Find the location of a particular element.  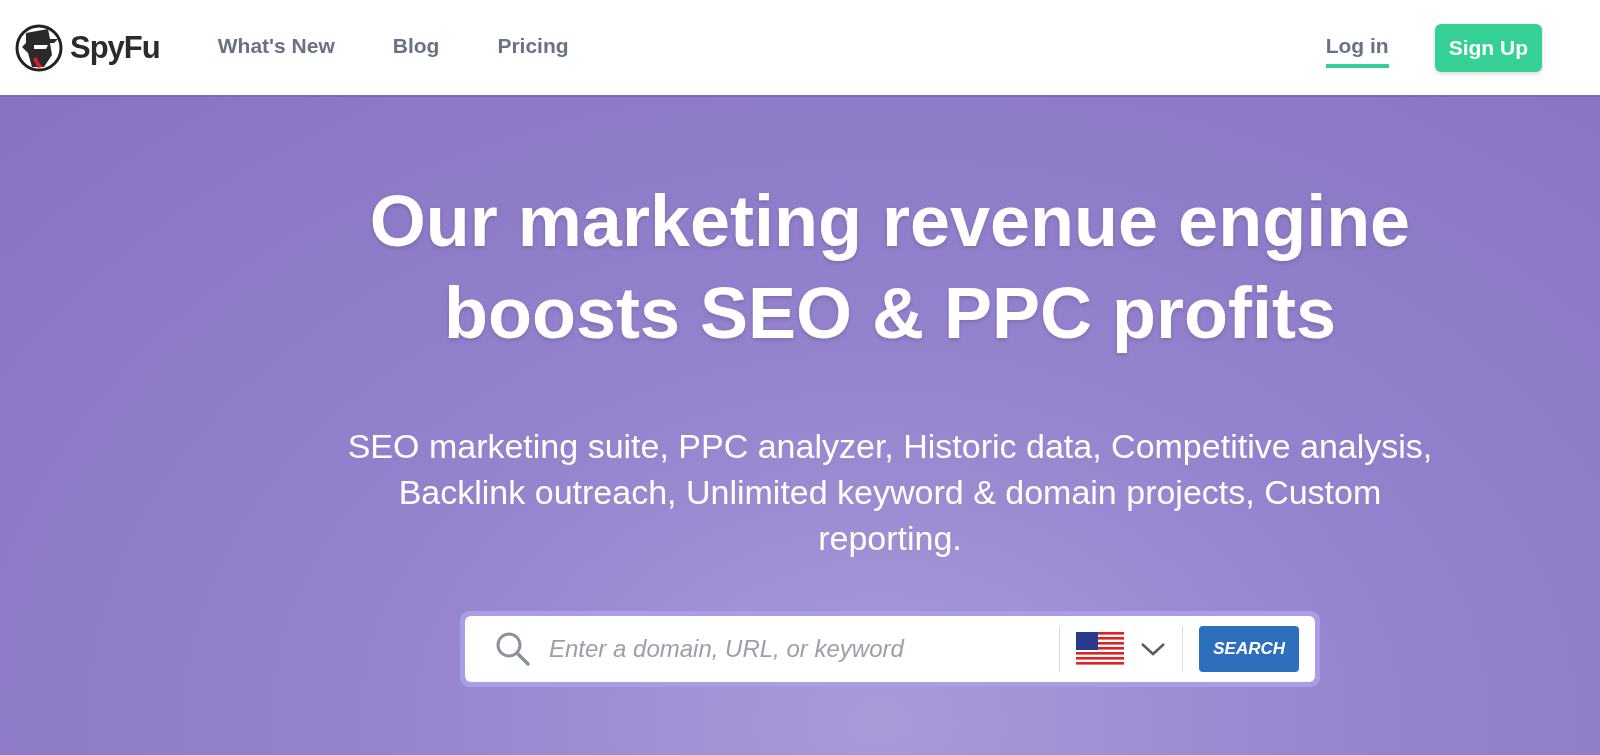

subtitle: SEO marketing suite, PPC analyzer, Historic data, Competitive analysis, Backlink outreach, Unlimited keyword & domain projects, Custom reporting. is located at coordinates (890, 492).